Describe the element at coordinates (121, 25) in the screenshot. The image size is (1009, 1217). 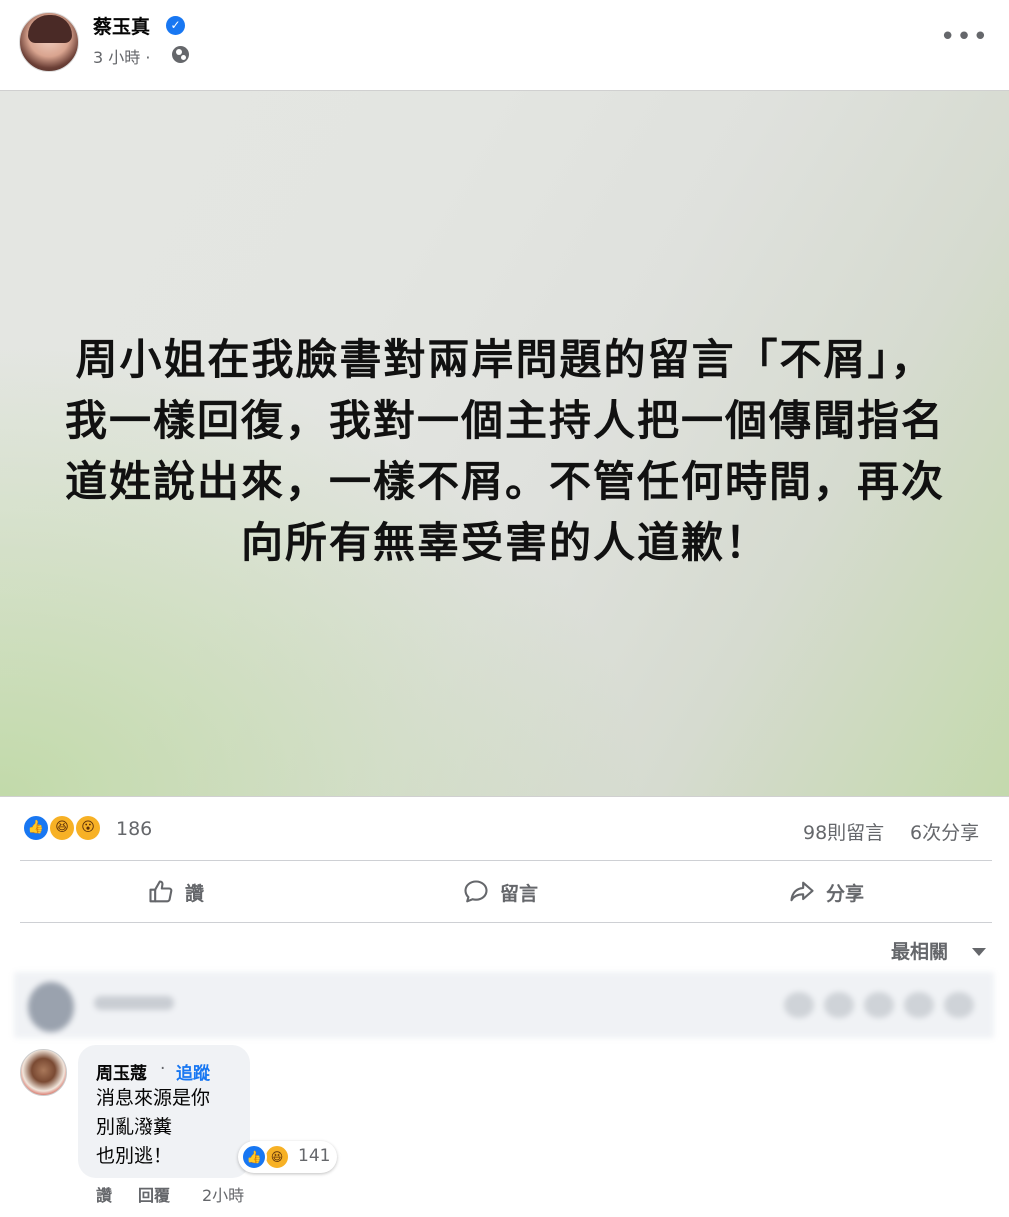
I see `author-name: 蔡玉真` at that location.